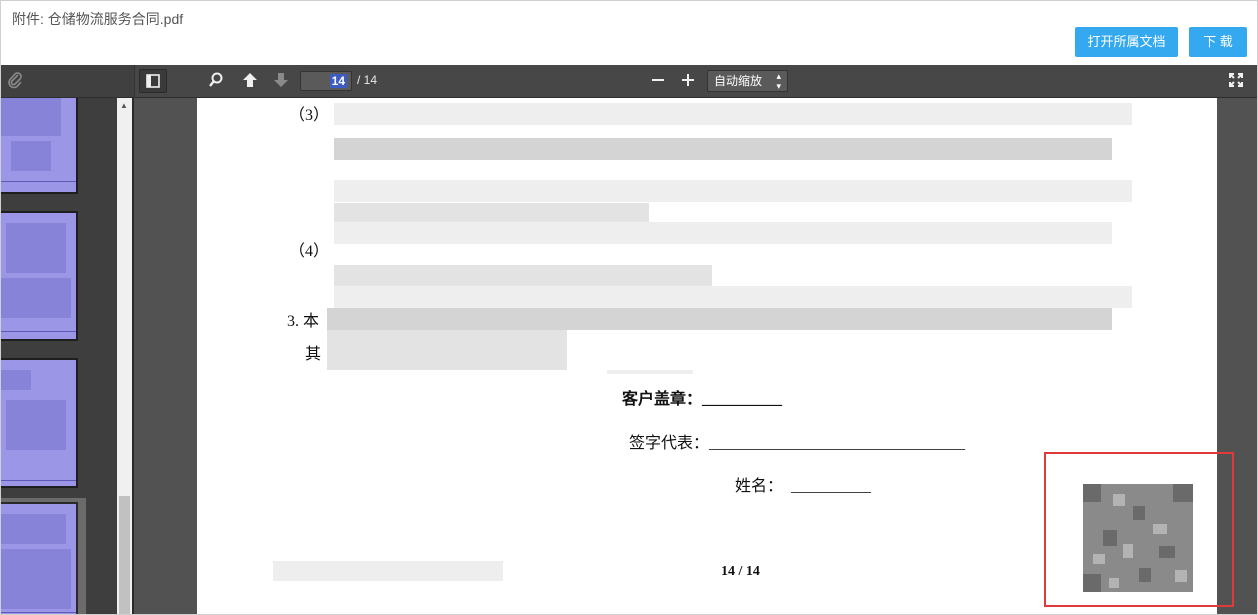 This screenshot has width=1258, height=615. What do you see at coordinates (98, 19) in the screenshot?
I see `attachment-title: 附件: 仓储物流服务合同.pdf` at bounding box center [98, 19].